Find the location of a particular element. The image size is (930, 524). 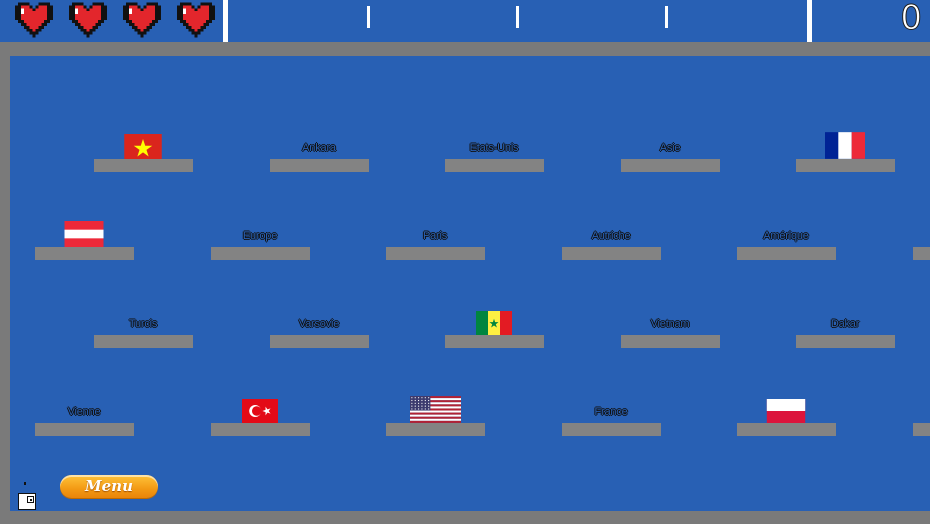

left-wall is located at coordinates (5, 283).